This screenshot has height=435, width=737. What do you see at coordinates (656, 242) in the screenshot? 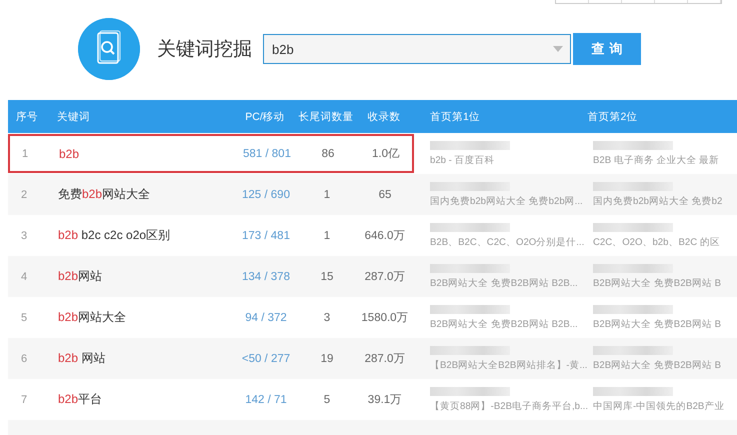
I see `result-snippet: C2C、O2O、b2b、B2C 的区` at bounding box center [656, 242].